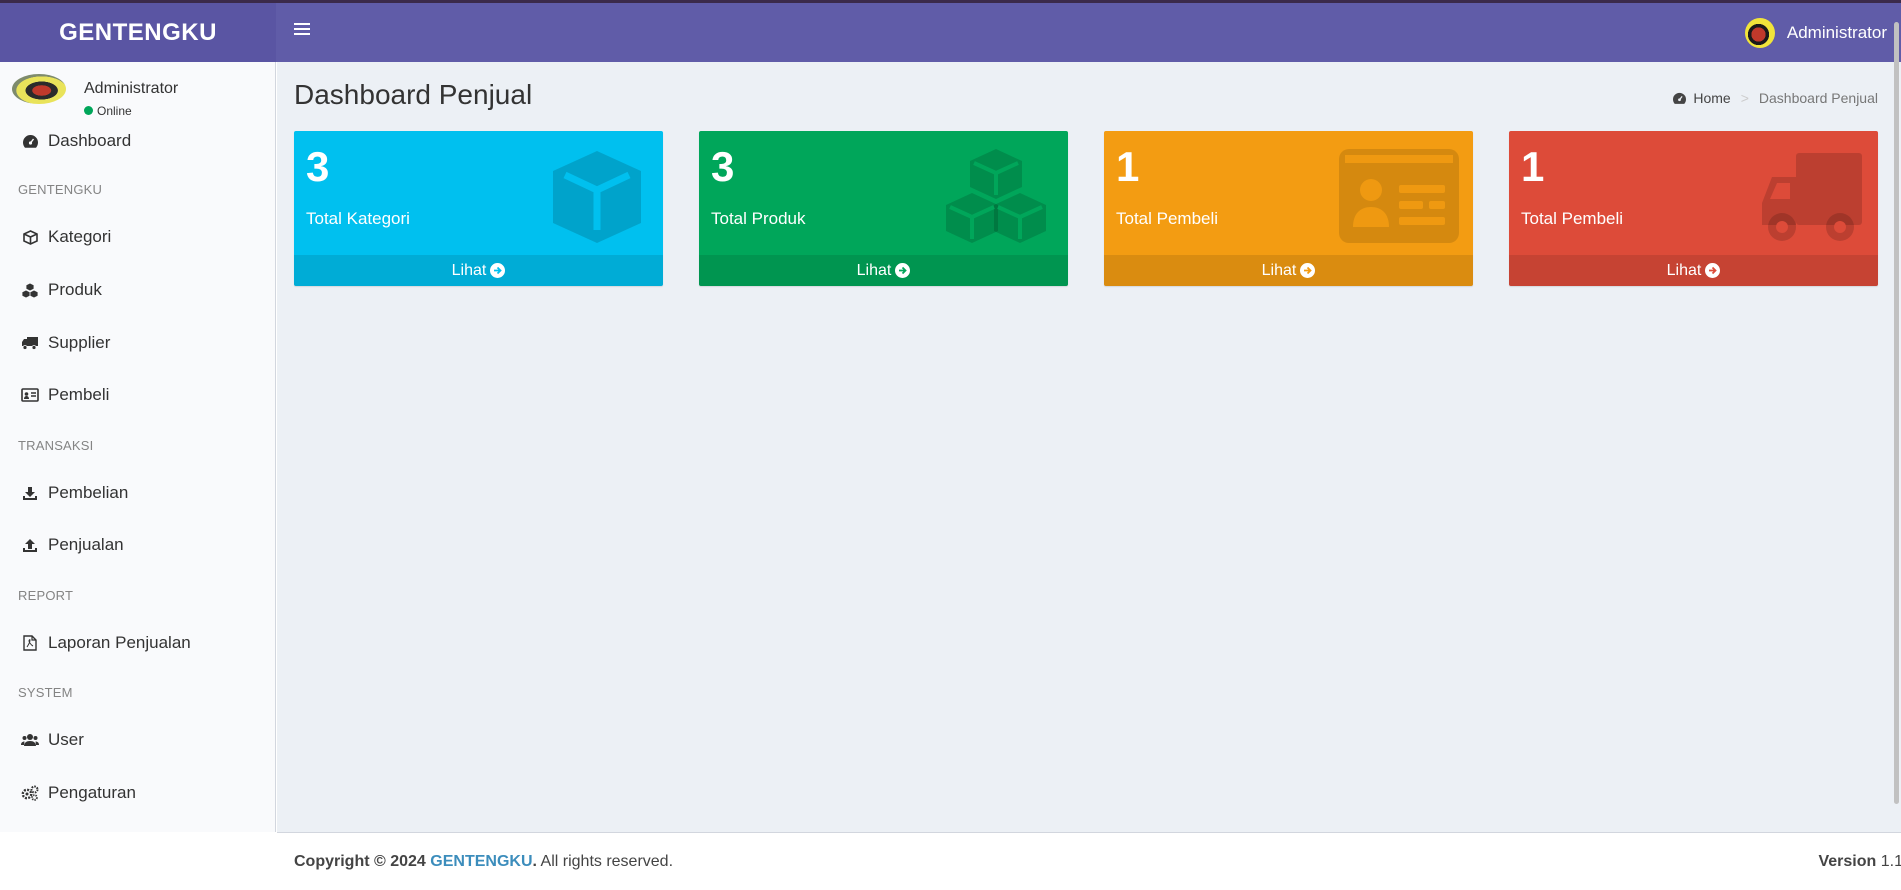  What do you see at coordinates (1288, 208) in the screenshot?
I see `stat-box-pembeli: 1 Total Pembeli Lihat` at bounding box center [1288, 208].